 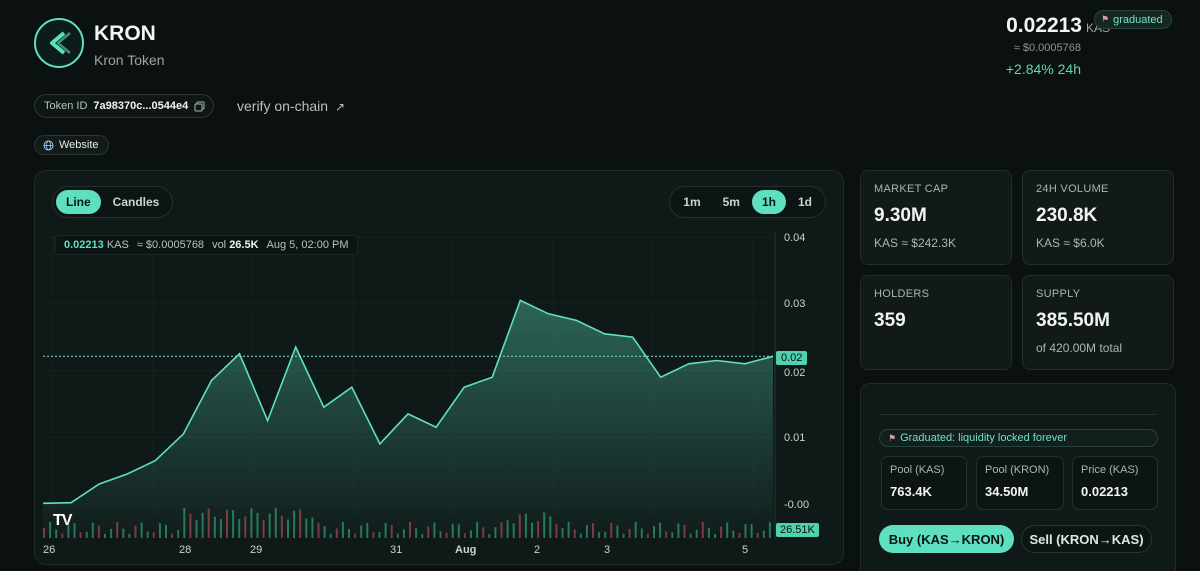 What do you see at coordinates (1018, 414) in the screenshot?
I see `divider` at bounding box center [1018, 414].